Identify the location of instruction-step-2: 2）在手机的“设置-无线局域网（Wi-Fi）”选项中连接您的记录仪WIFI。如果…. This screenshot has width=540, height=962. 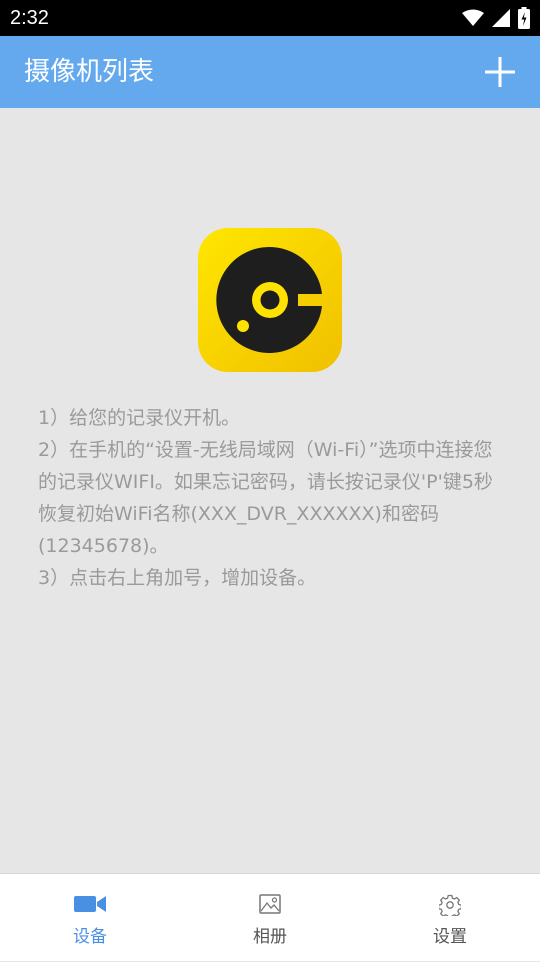
(265, 498).